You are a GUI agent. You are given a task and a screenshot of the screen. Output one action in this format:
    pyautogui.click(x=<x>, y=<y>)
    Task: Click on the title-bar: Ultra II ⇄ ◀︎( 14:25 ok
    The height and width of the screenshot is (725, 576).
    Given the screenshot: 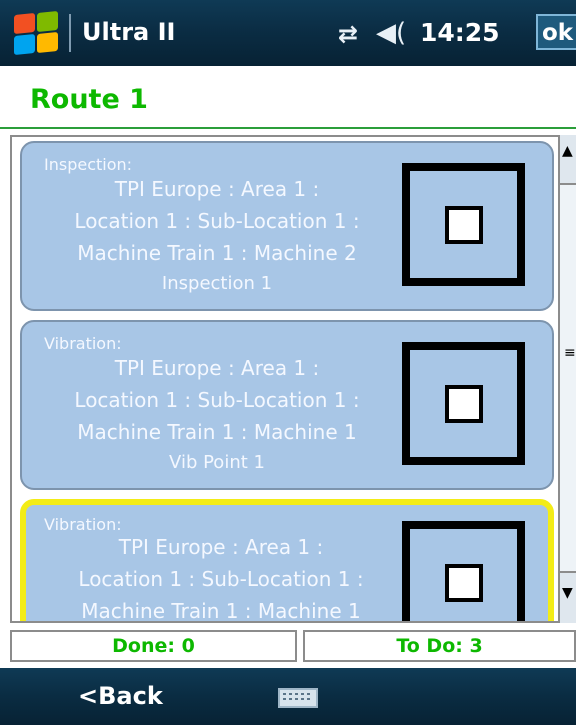 What is the action you would take?
    pyautogui.click(x=288, y=33)
    